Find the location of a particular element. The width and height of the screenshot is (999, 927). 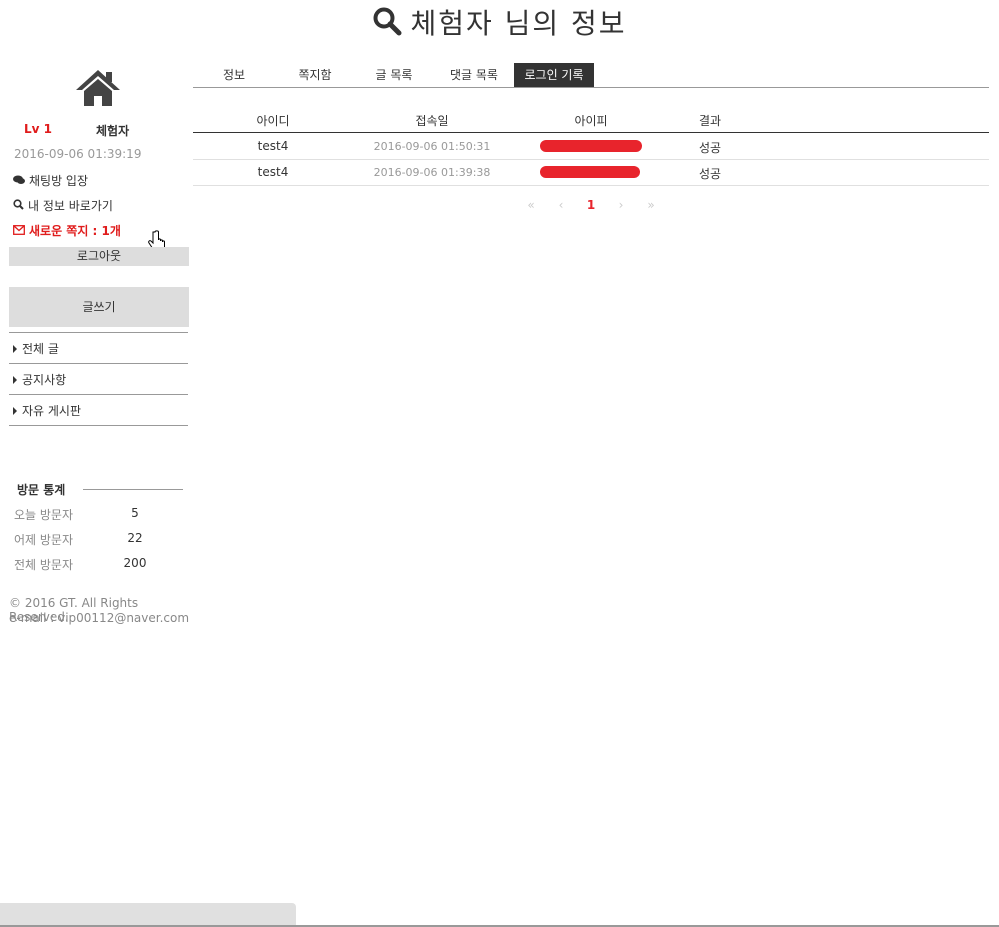

new-message-label: 새로운 쪽지 : 1개 is located at coordinates (75, 231).